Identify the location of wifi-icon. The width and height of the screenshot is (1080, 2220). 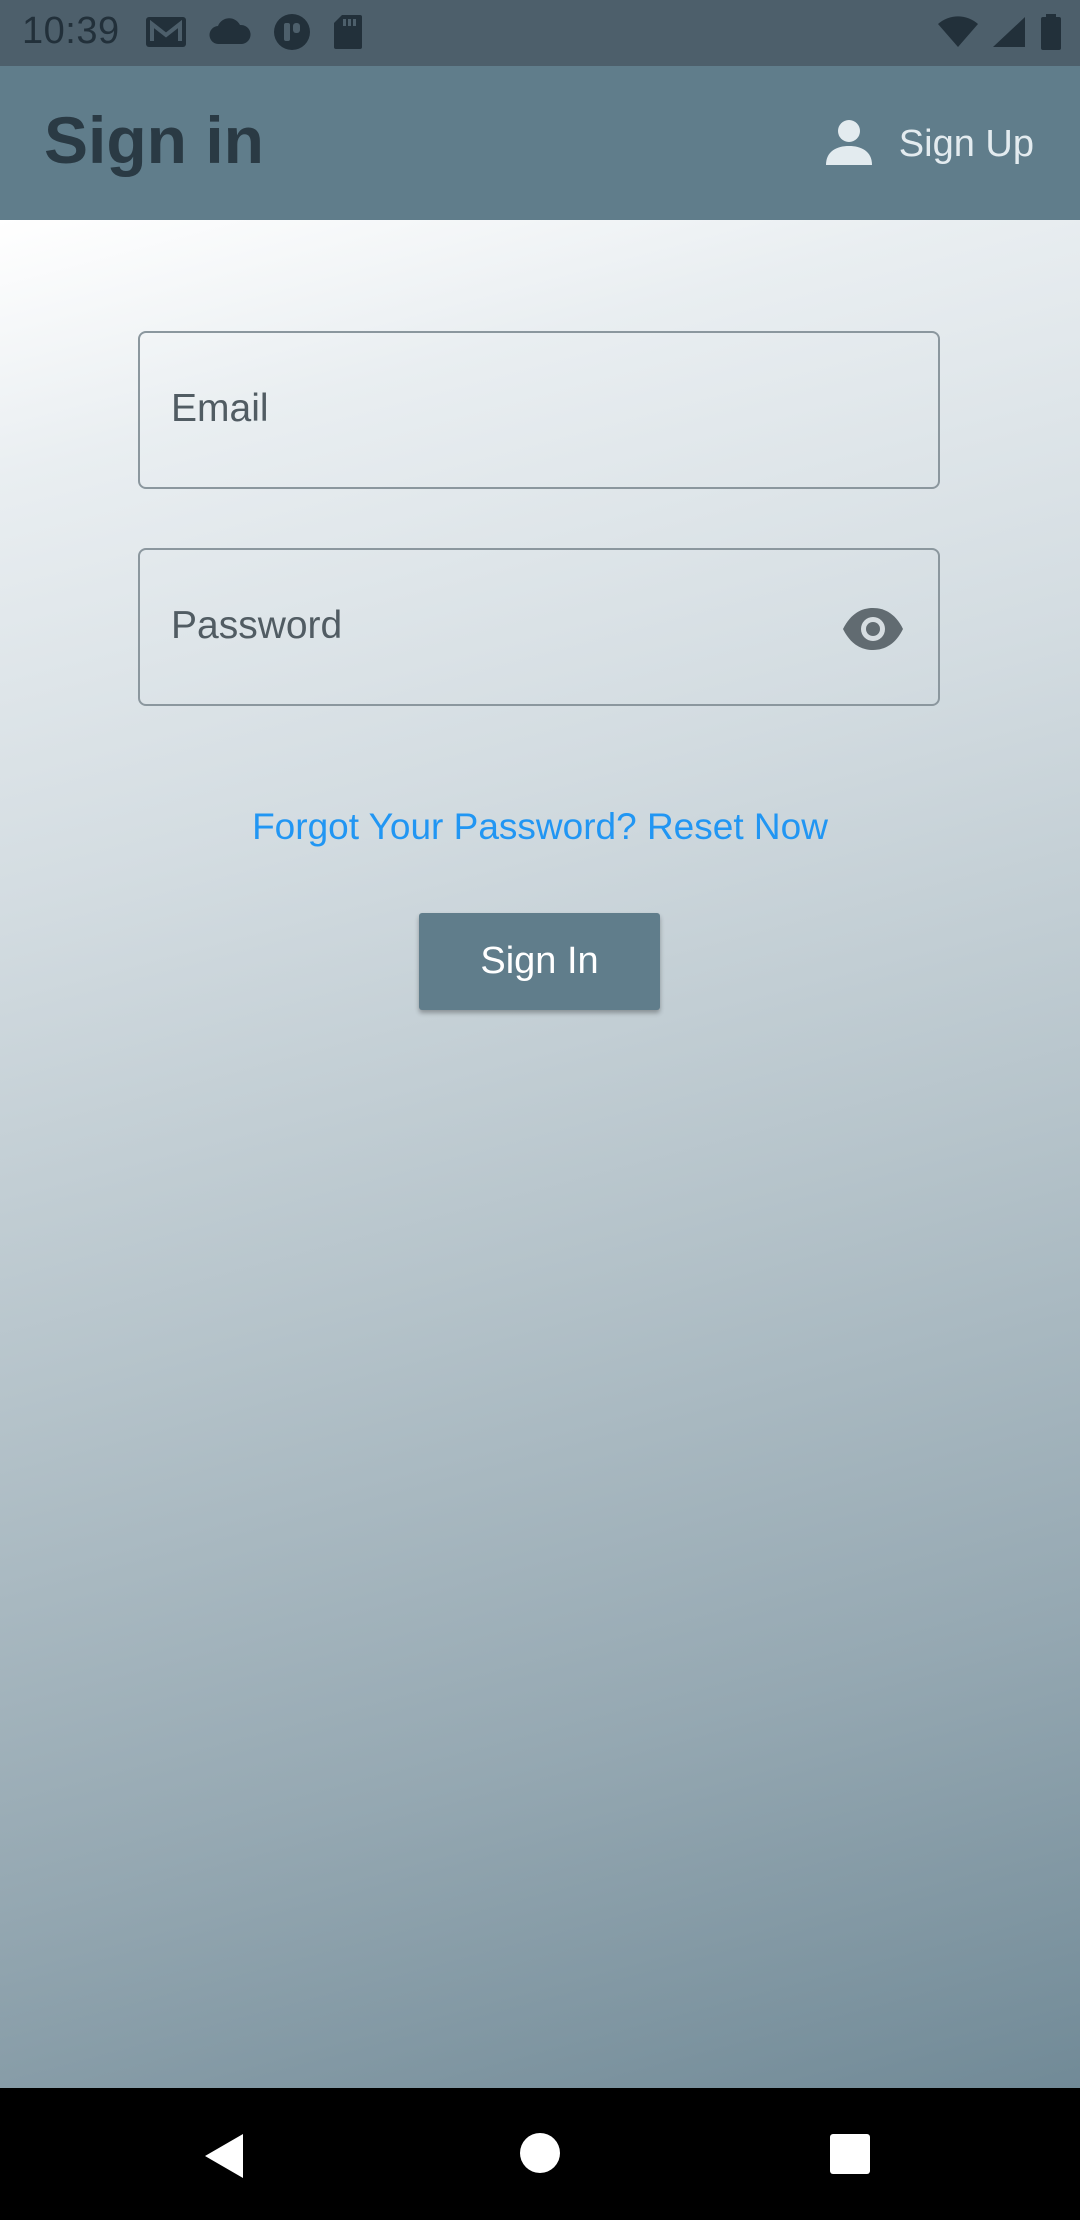
(958, 34).